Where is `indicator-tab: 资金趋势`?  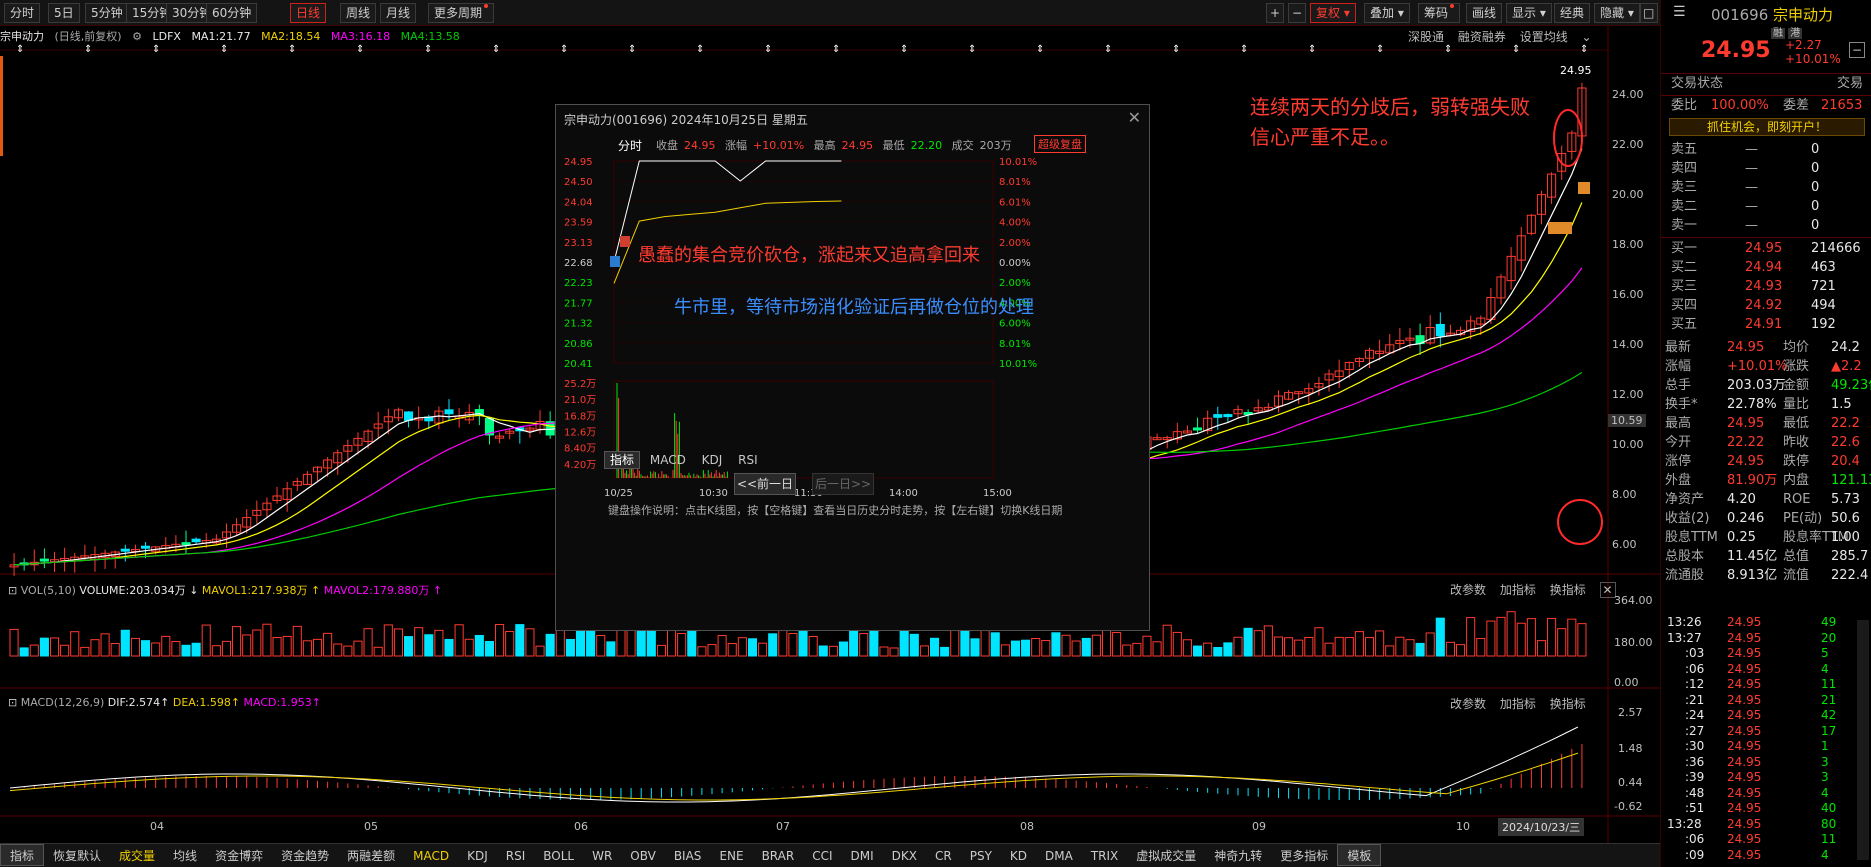
indicator-tab: 资金趋势 is located at coordinates (305, 856).